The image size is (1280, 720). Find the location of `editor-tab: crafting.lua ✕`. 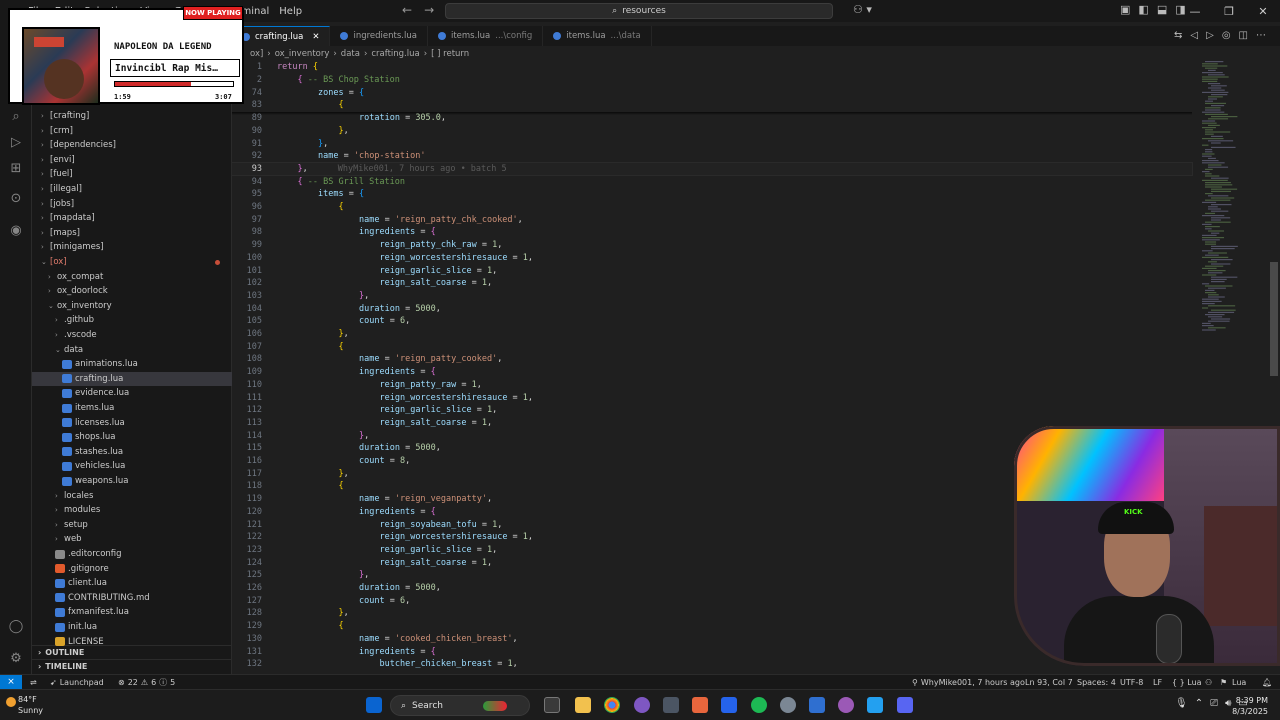

editor-tab: crafting.lua ✕ is located at coordinates (281, 36).